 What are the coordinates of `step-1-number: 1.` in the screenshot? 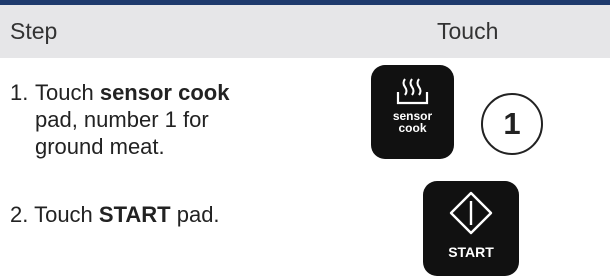 It's located at (19, 92).